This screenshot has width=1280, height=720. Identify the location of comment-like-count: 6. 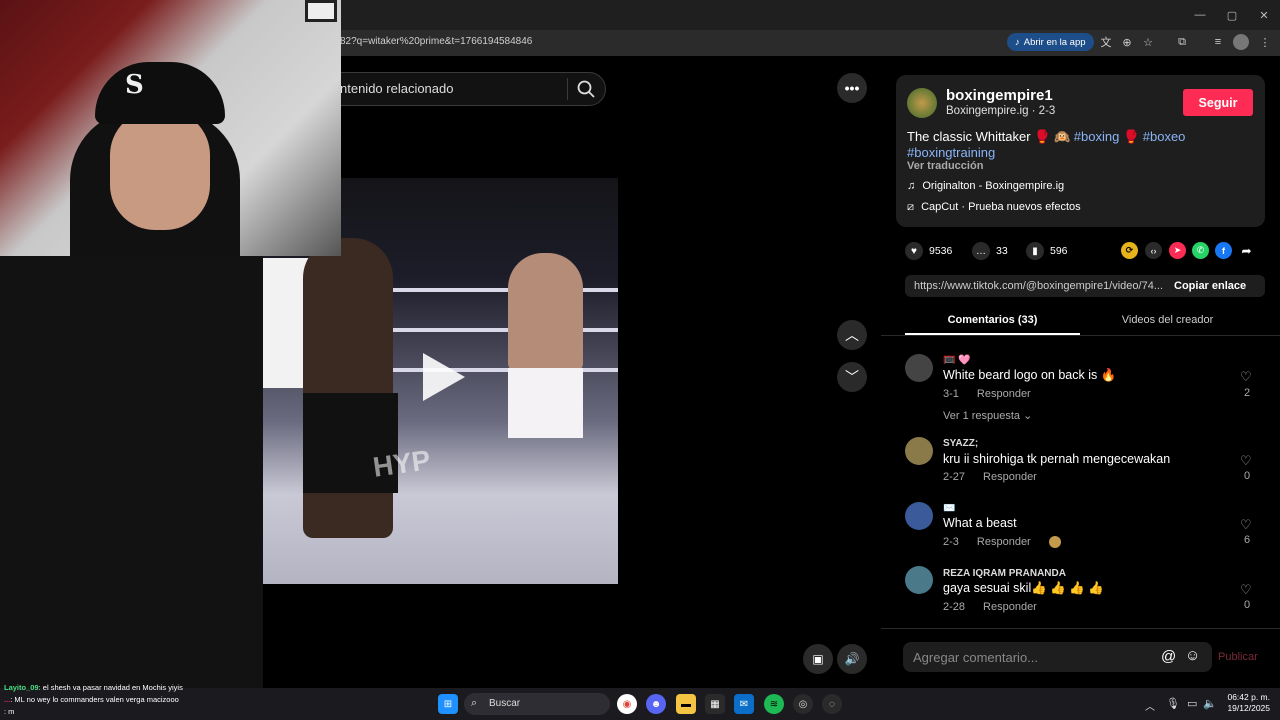
(1247, 540).